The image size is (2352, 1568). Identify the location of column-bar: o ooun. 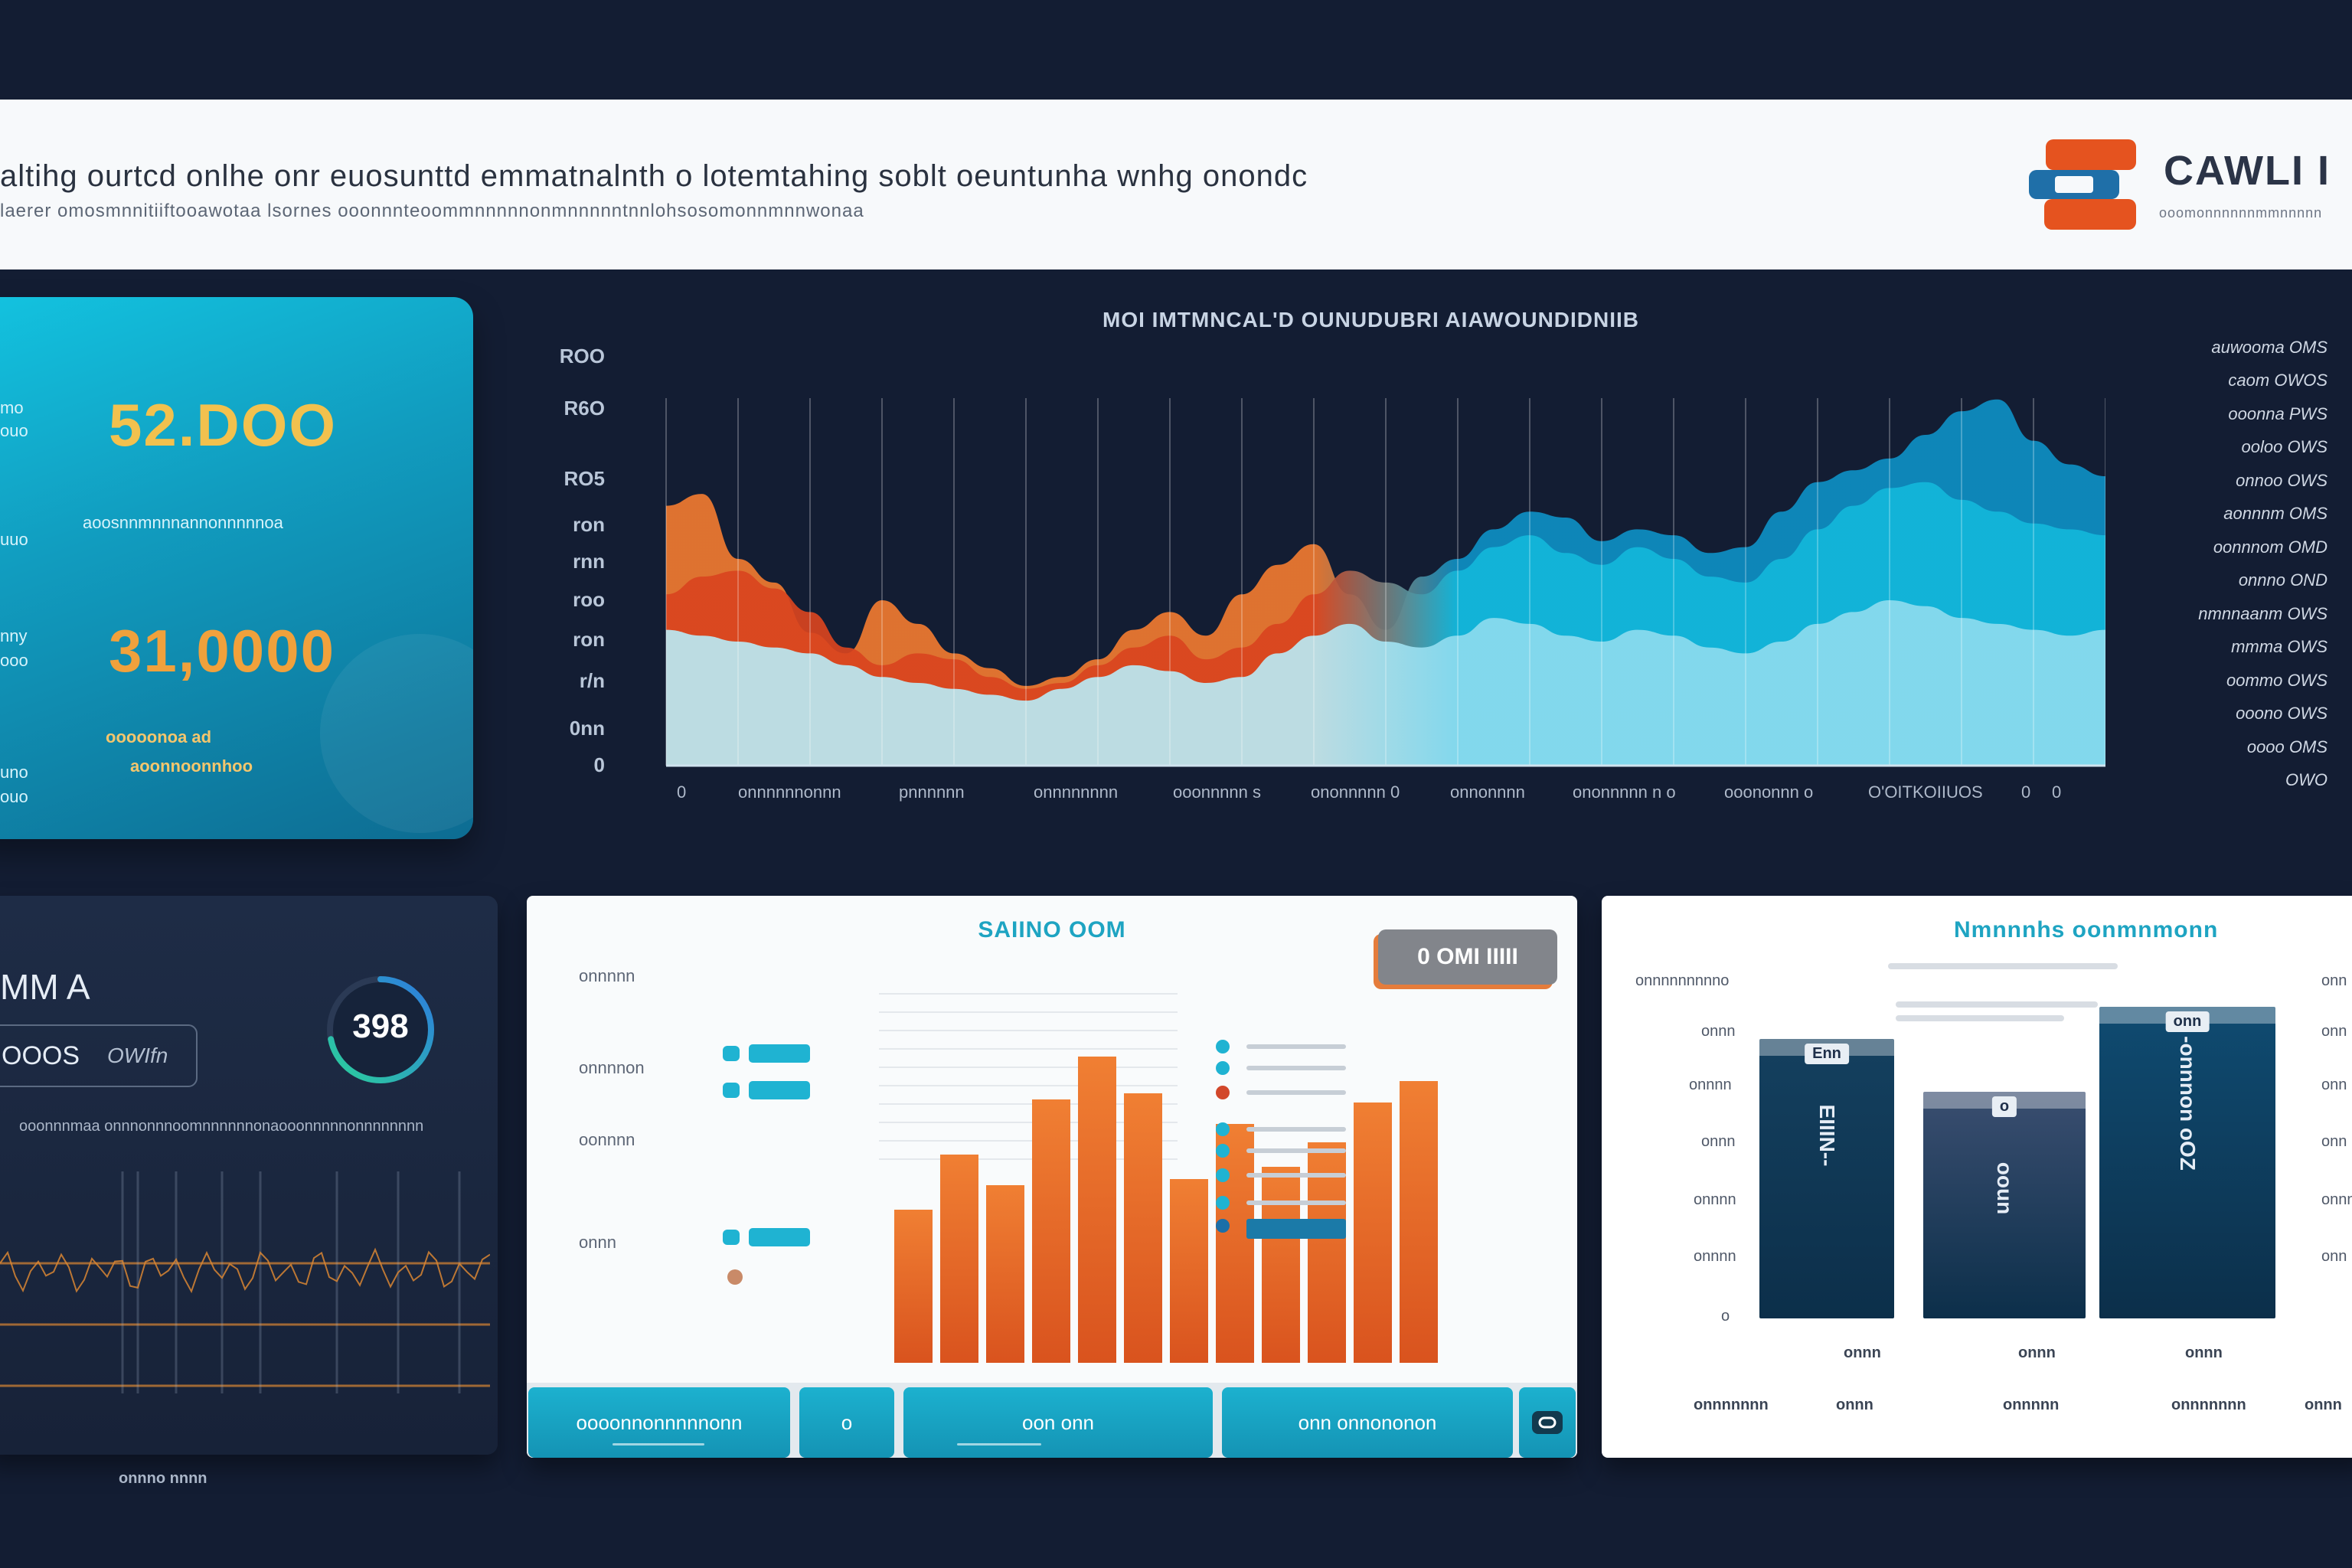
(2004, 1205).